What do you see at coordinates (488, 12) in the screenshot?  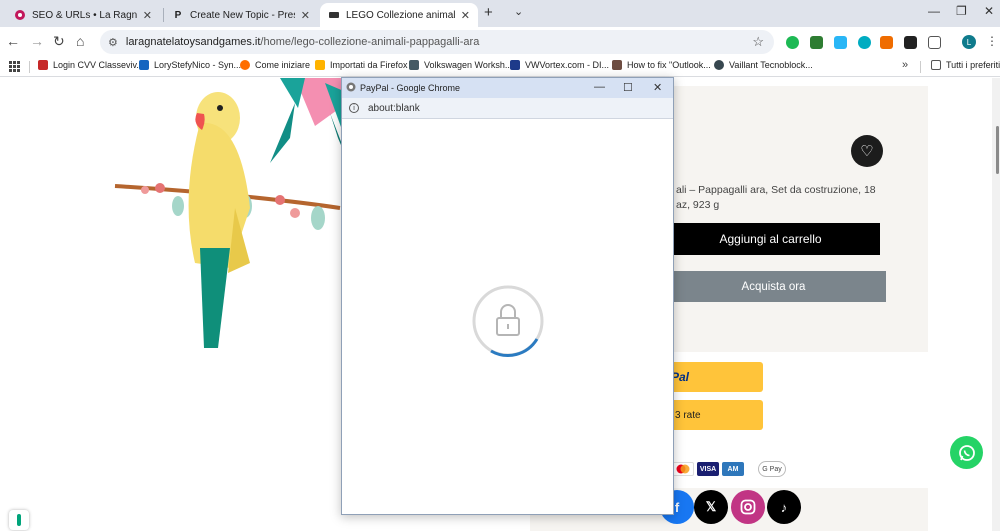 I see `new-tab-plus-icon: +` at bounding box center [488, 12].